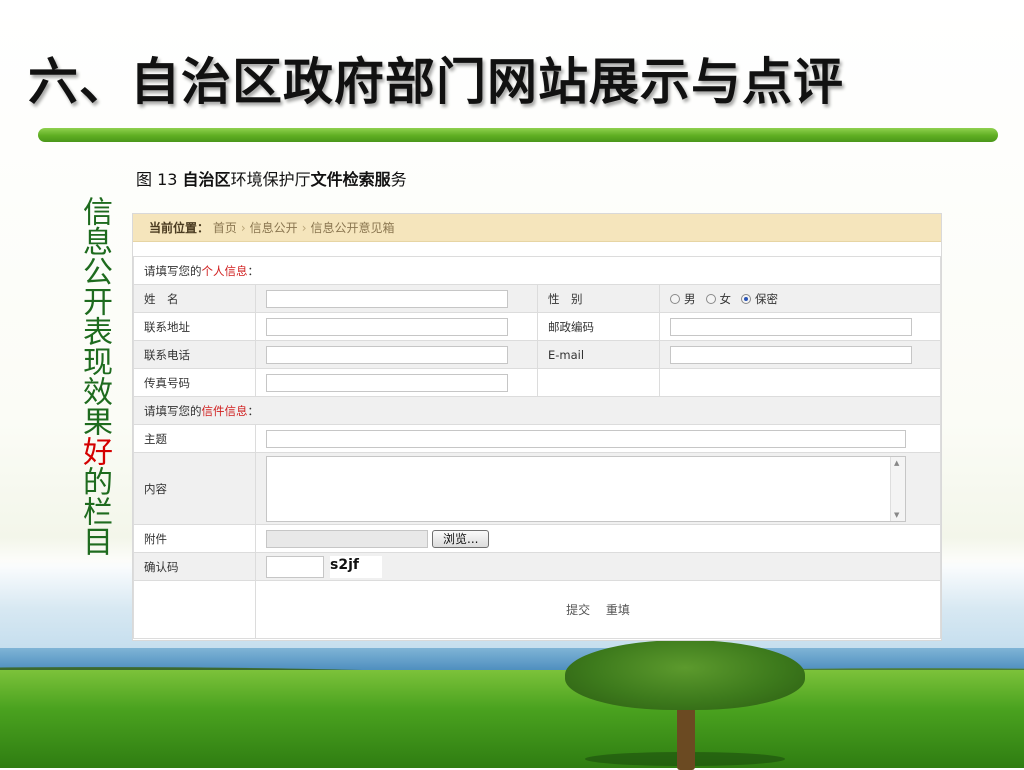 The height and width of the screenshot is (770, 1024). I want to click on title-underline-bar, so click(518, 135).